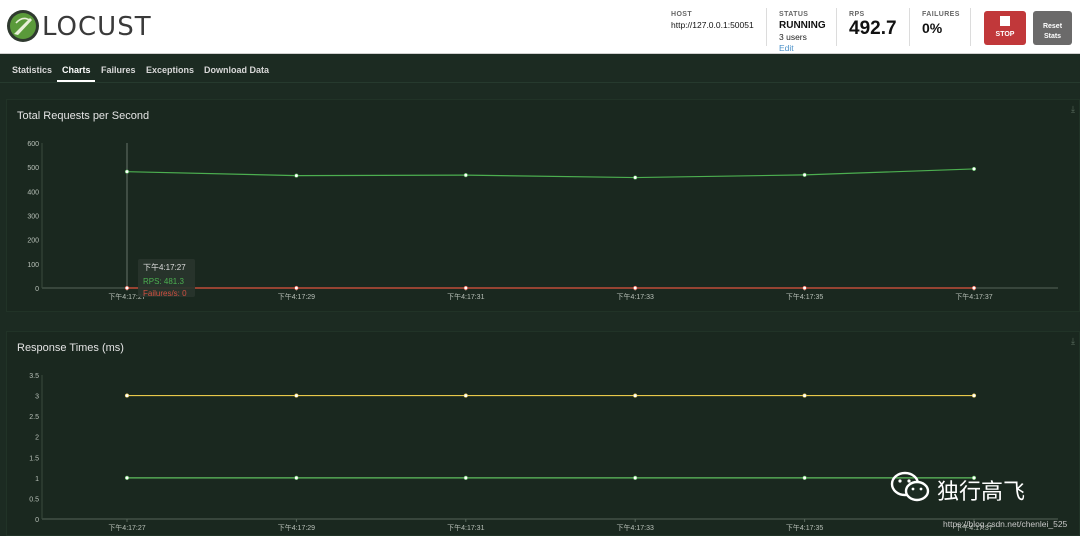 The height and width of the screenshot is (536, 1080). Describe the element at coordinates (37, 479) in the screenshot. I see `y-tick-label: 1` at that location.